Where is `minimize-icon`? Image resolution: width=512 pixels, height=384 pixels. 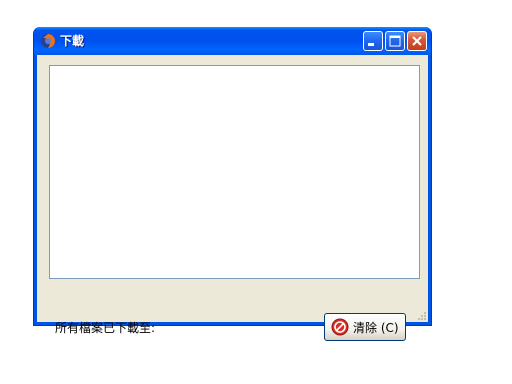 minimize-icon is located at coordinates (371, 44).